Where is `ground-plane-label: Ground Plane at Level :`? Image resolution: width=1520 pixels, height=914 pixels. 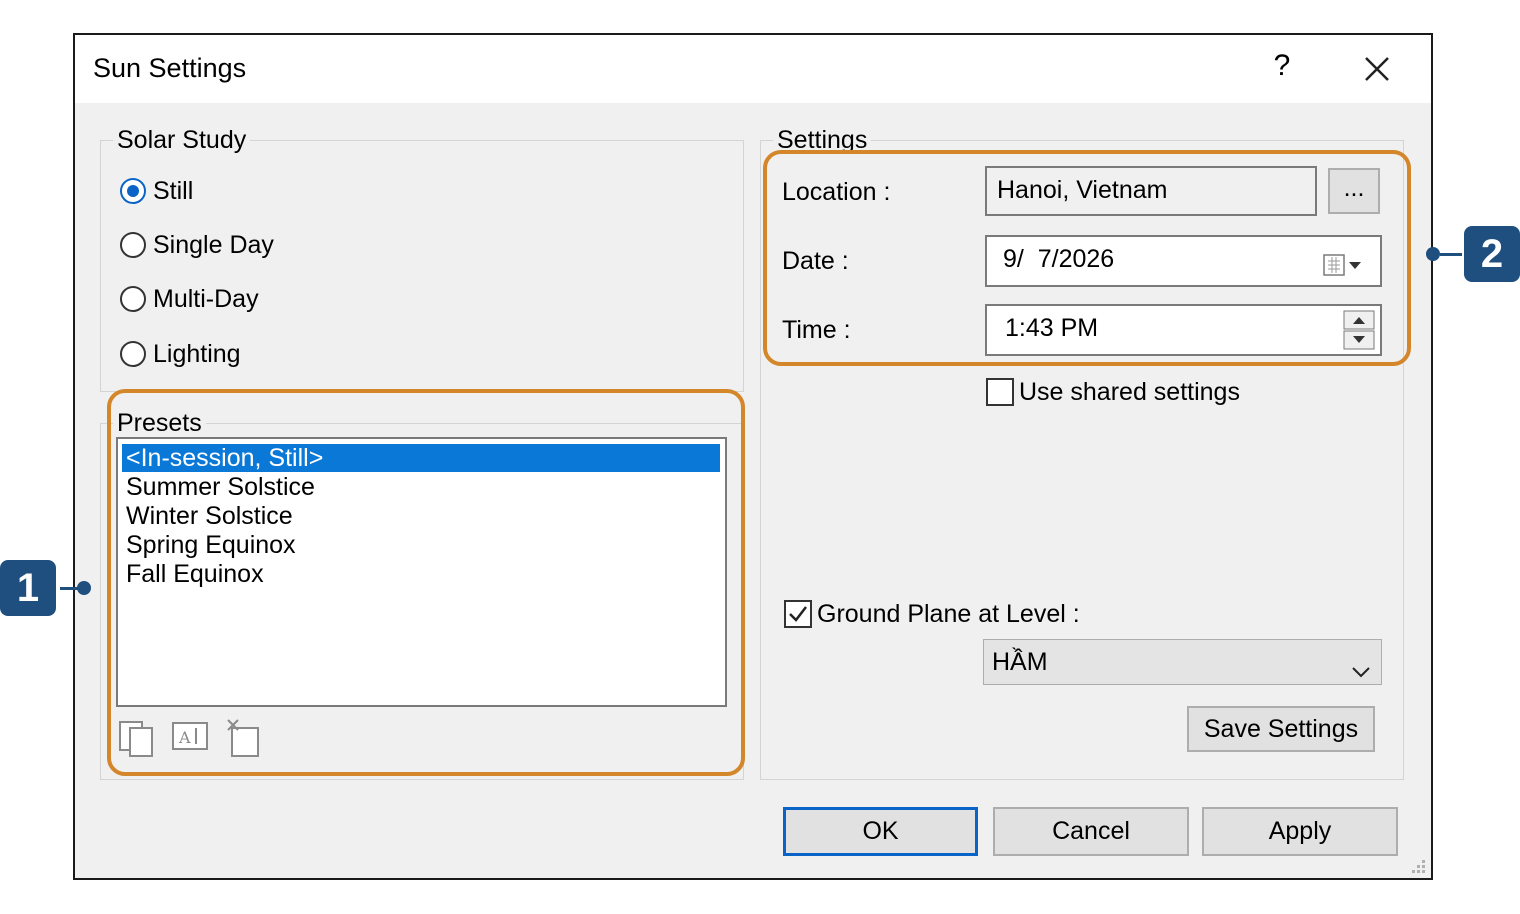 ground-plane-label: Ground Plane at Level : is located at coordinates (948, 614).